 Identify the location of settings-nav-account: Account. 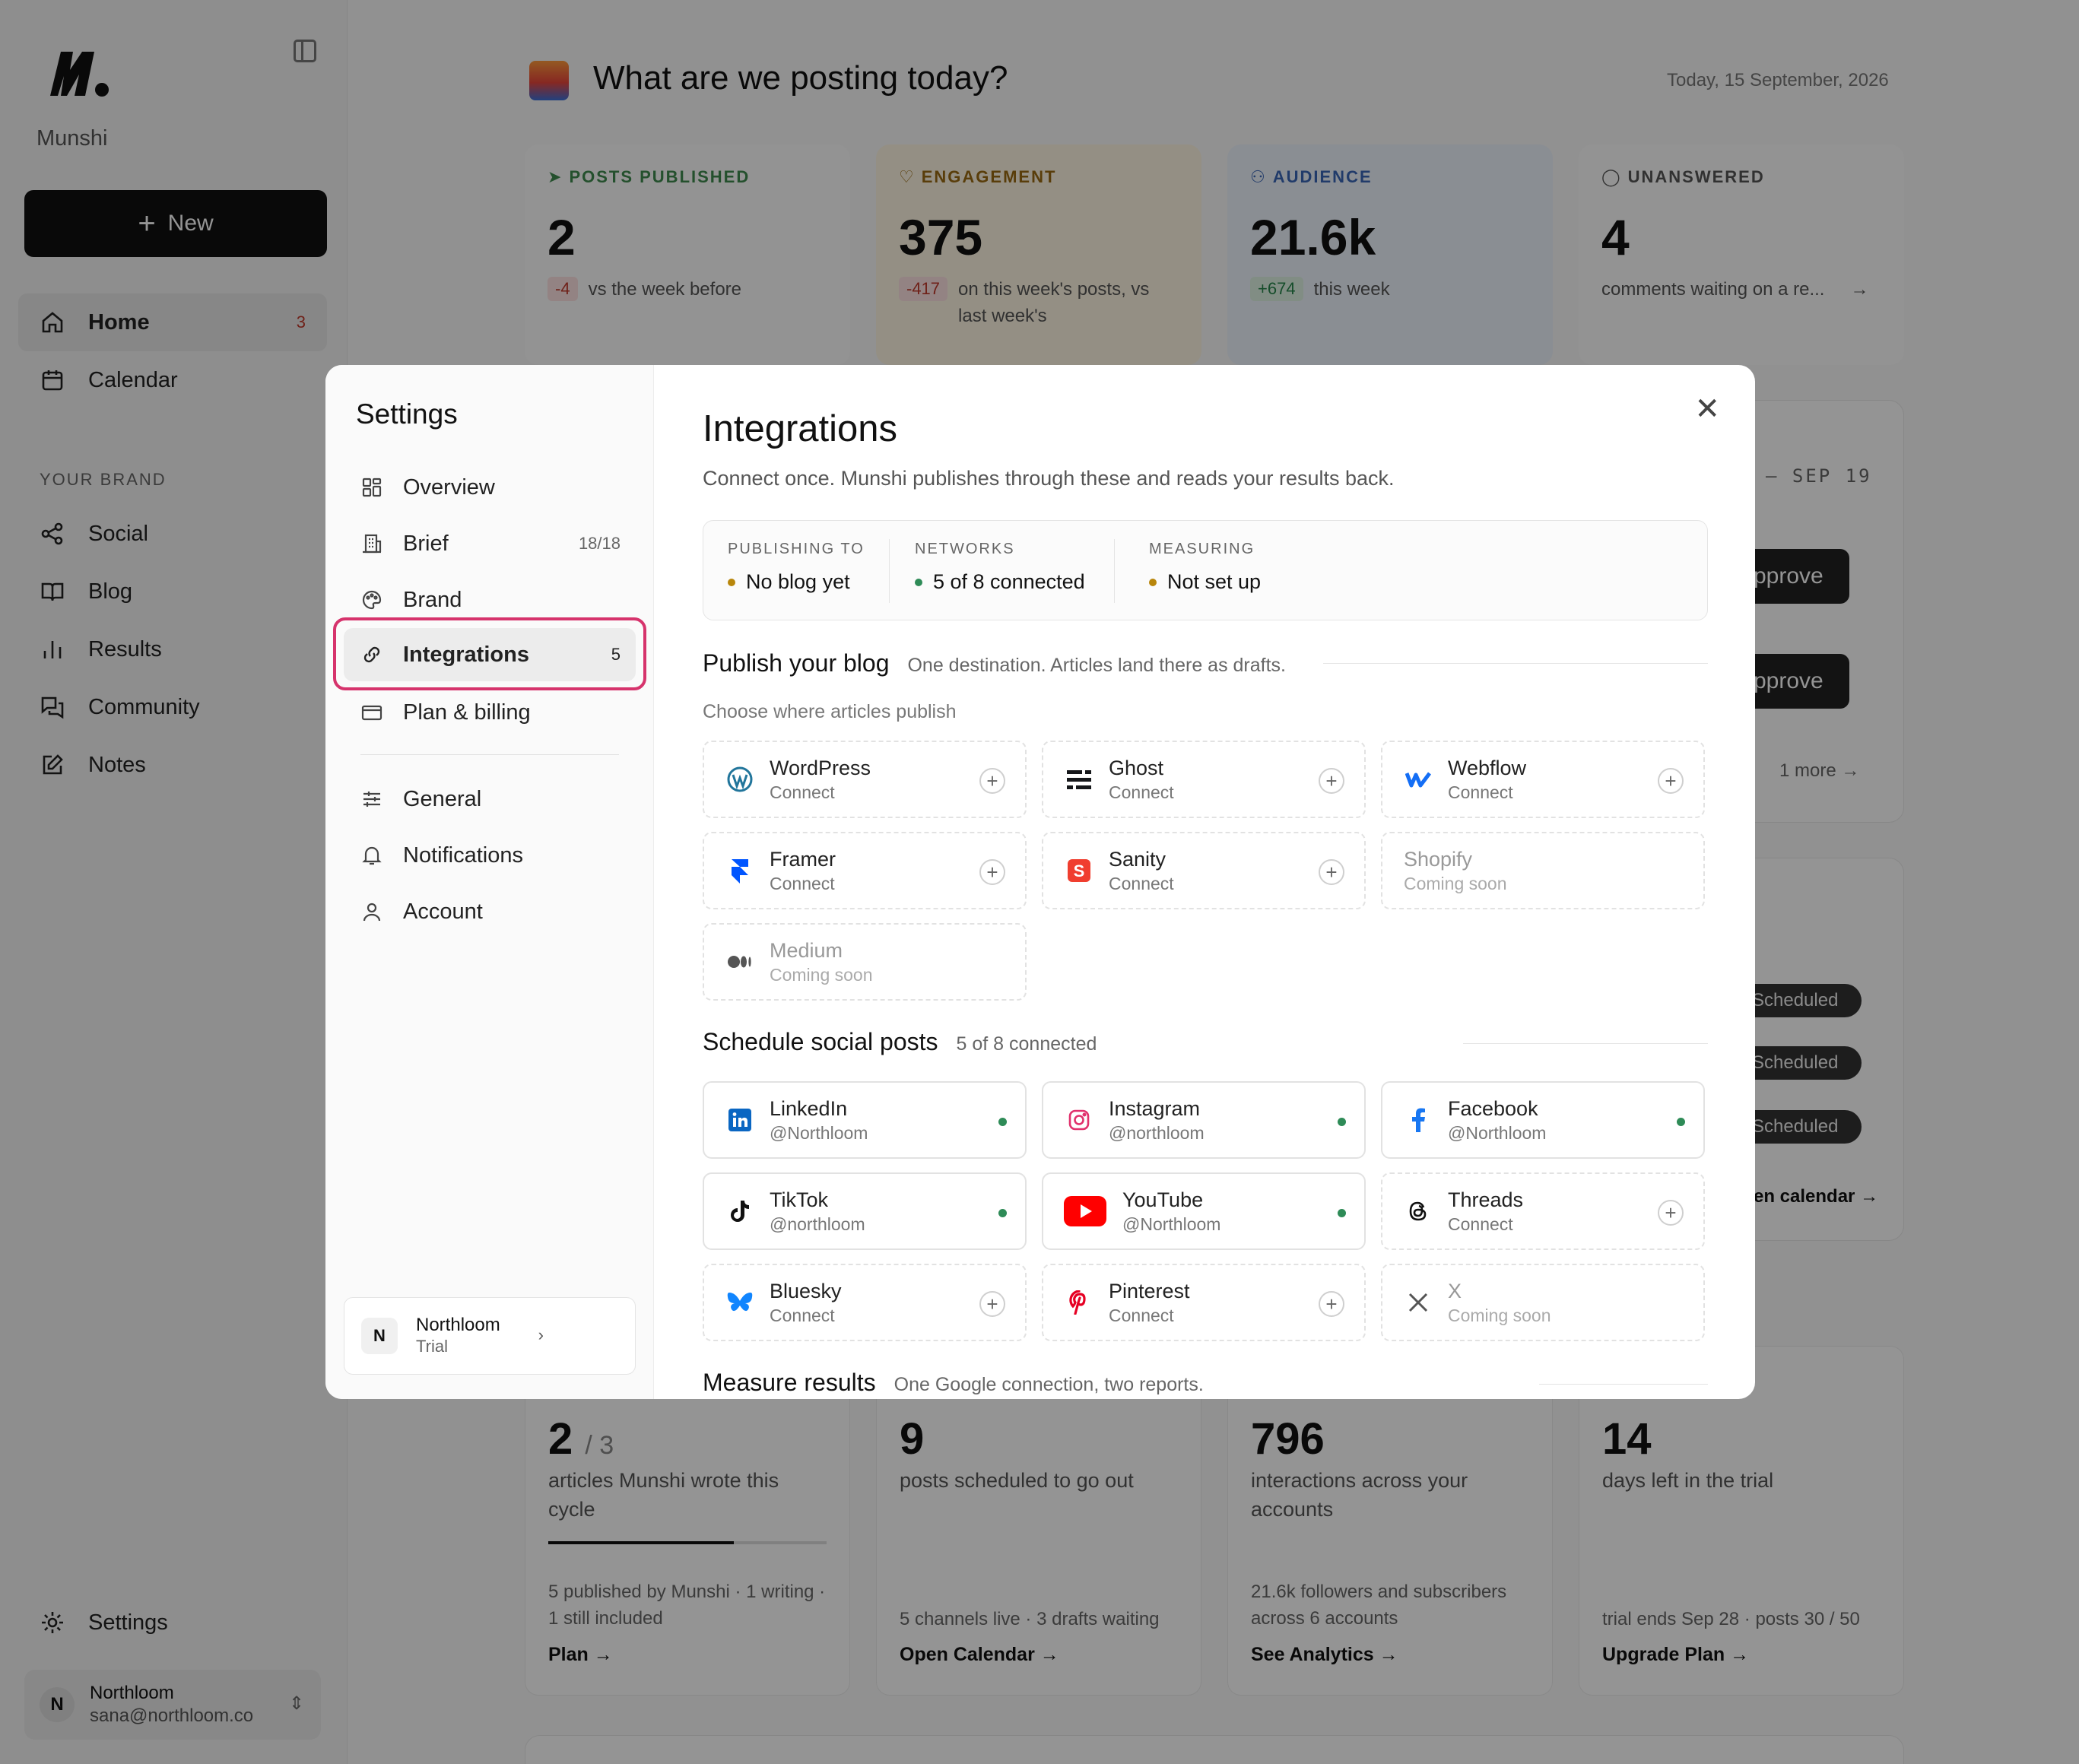
(490, 912).